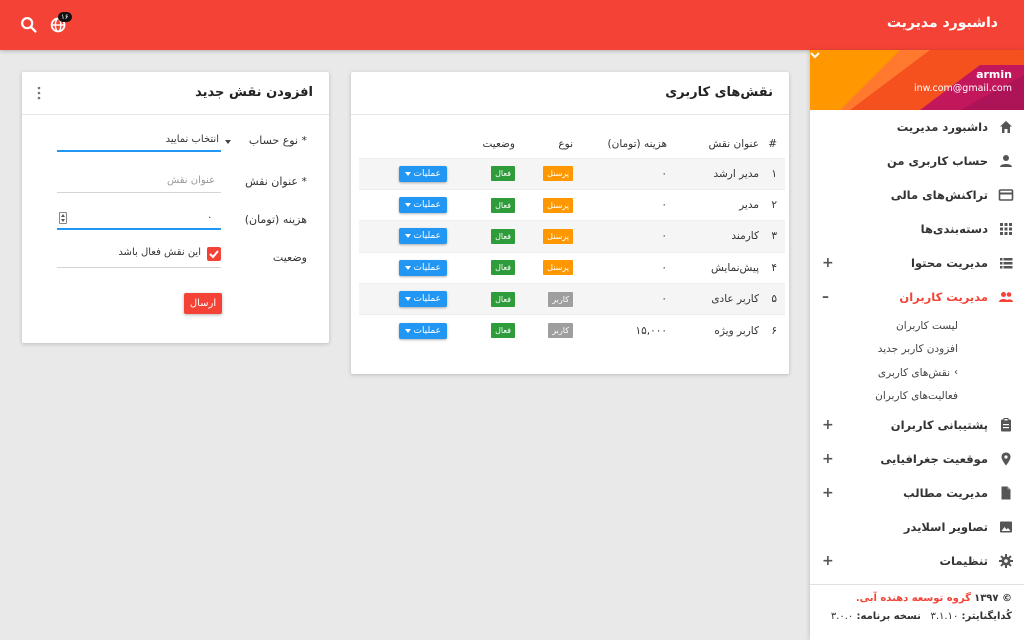 The image size is (1024, 640). I want to click on card-title: افزودن نقش جدید, so click(254, 92).